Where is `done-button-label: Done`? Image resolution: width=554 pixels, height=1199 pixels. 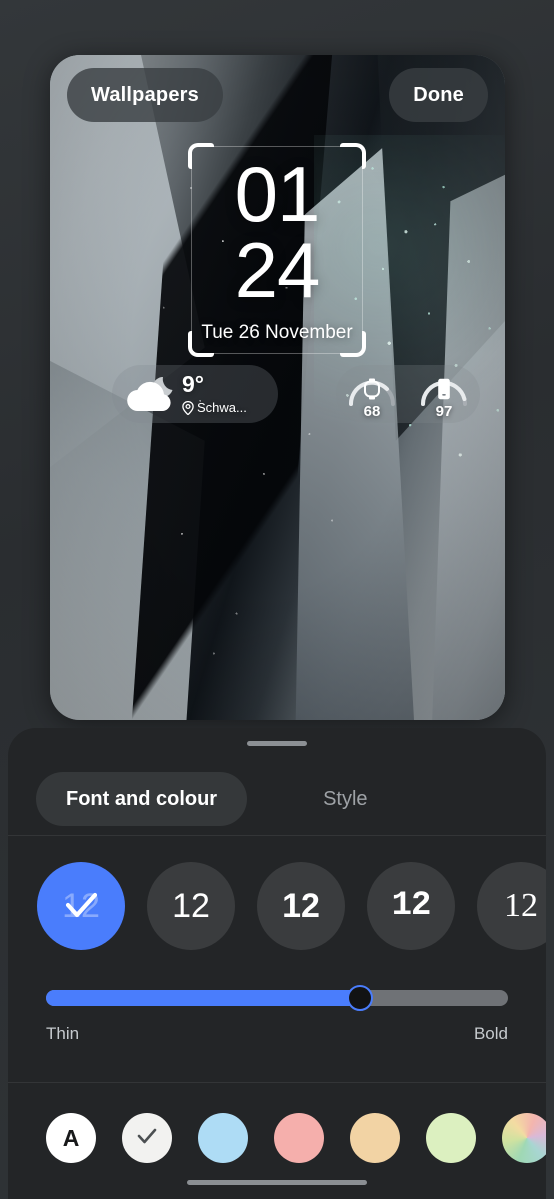 done-button-label: Done is located at coordinates (438, 94).